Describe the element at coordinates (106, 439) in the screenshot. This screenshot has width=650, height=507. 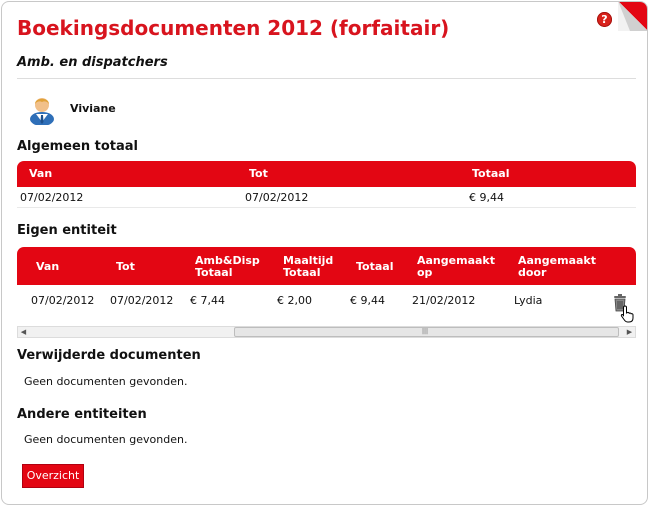
I see `empty-message-andere: Geen documenten gevonden.` at that location.